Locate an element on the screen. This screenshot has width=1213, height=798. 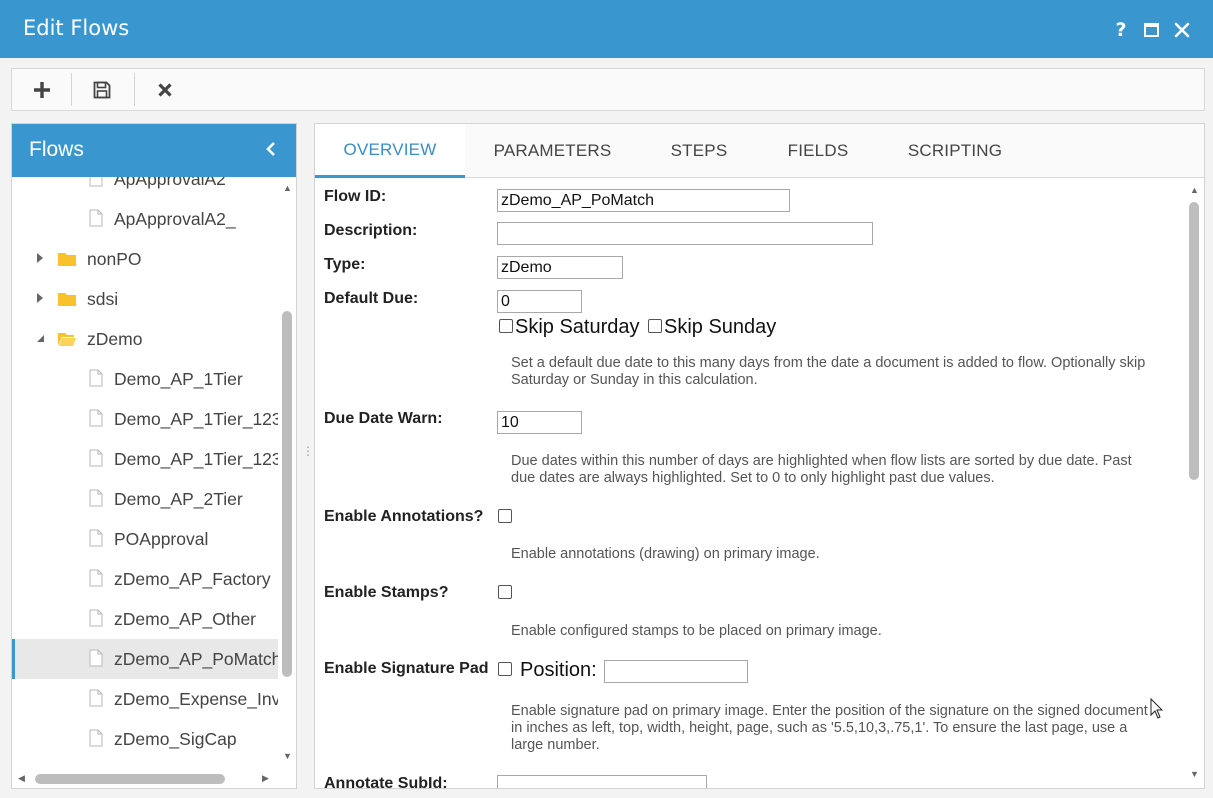
tab-scripting: SCRIPTING is located at coordinates (955, 151).